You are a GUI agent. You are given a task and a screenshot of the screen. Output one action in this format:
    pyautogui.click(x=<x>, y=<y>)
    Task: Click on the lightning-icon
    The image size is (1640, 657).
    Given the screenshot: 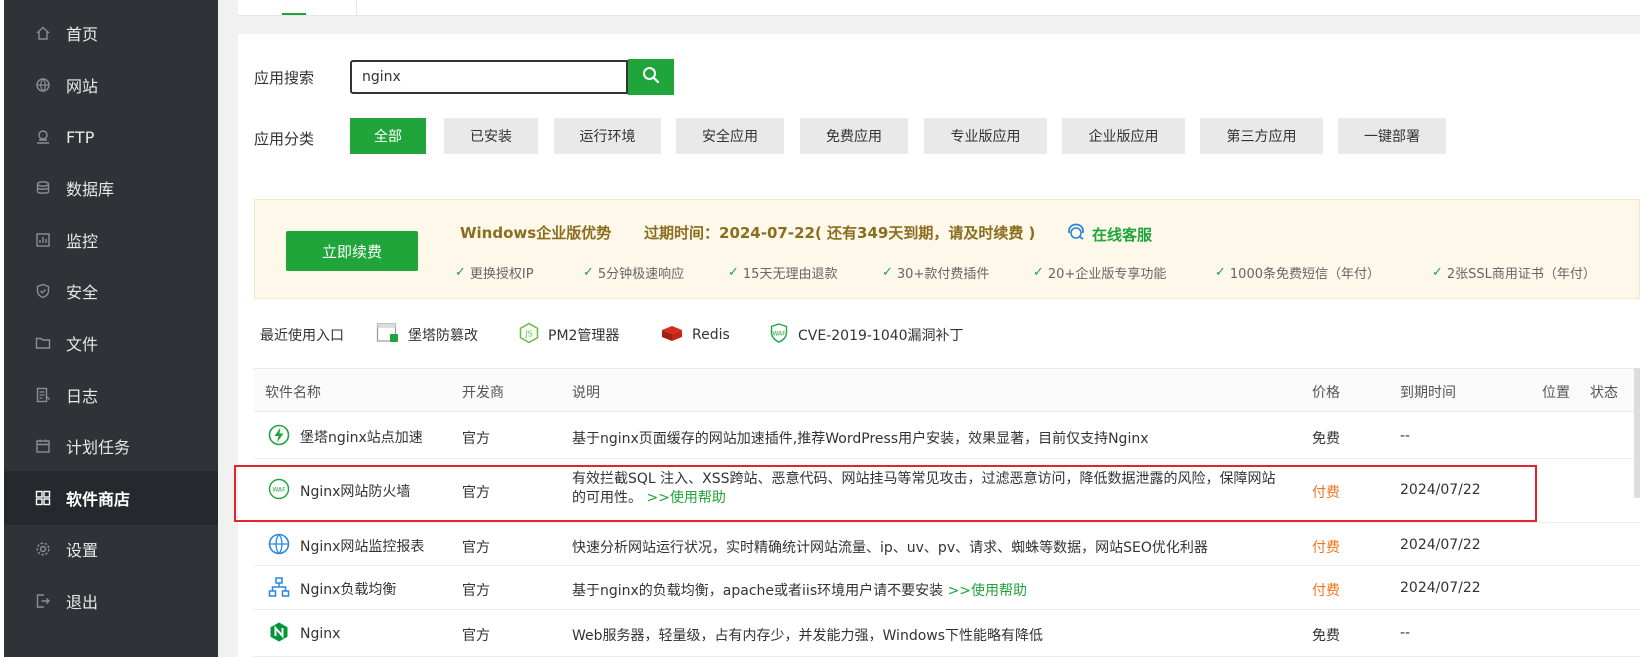 What is the action you would take?
    pyautogui.click(x=279, y=437)
    